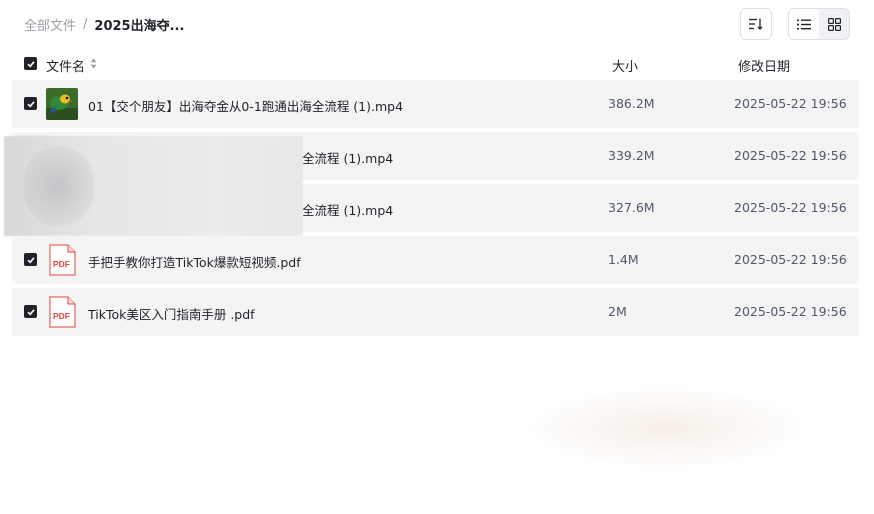  What do you see at coordinates (93, 63) in the screenshot?
I see `sort-toggle-icon` at bounding box center [93, 63].